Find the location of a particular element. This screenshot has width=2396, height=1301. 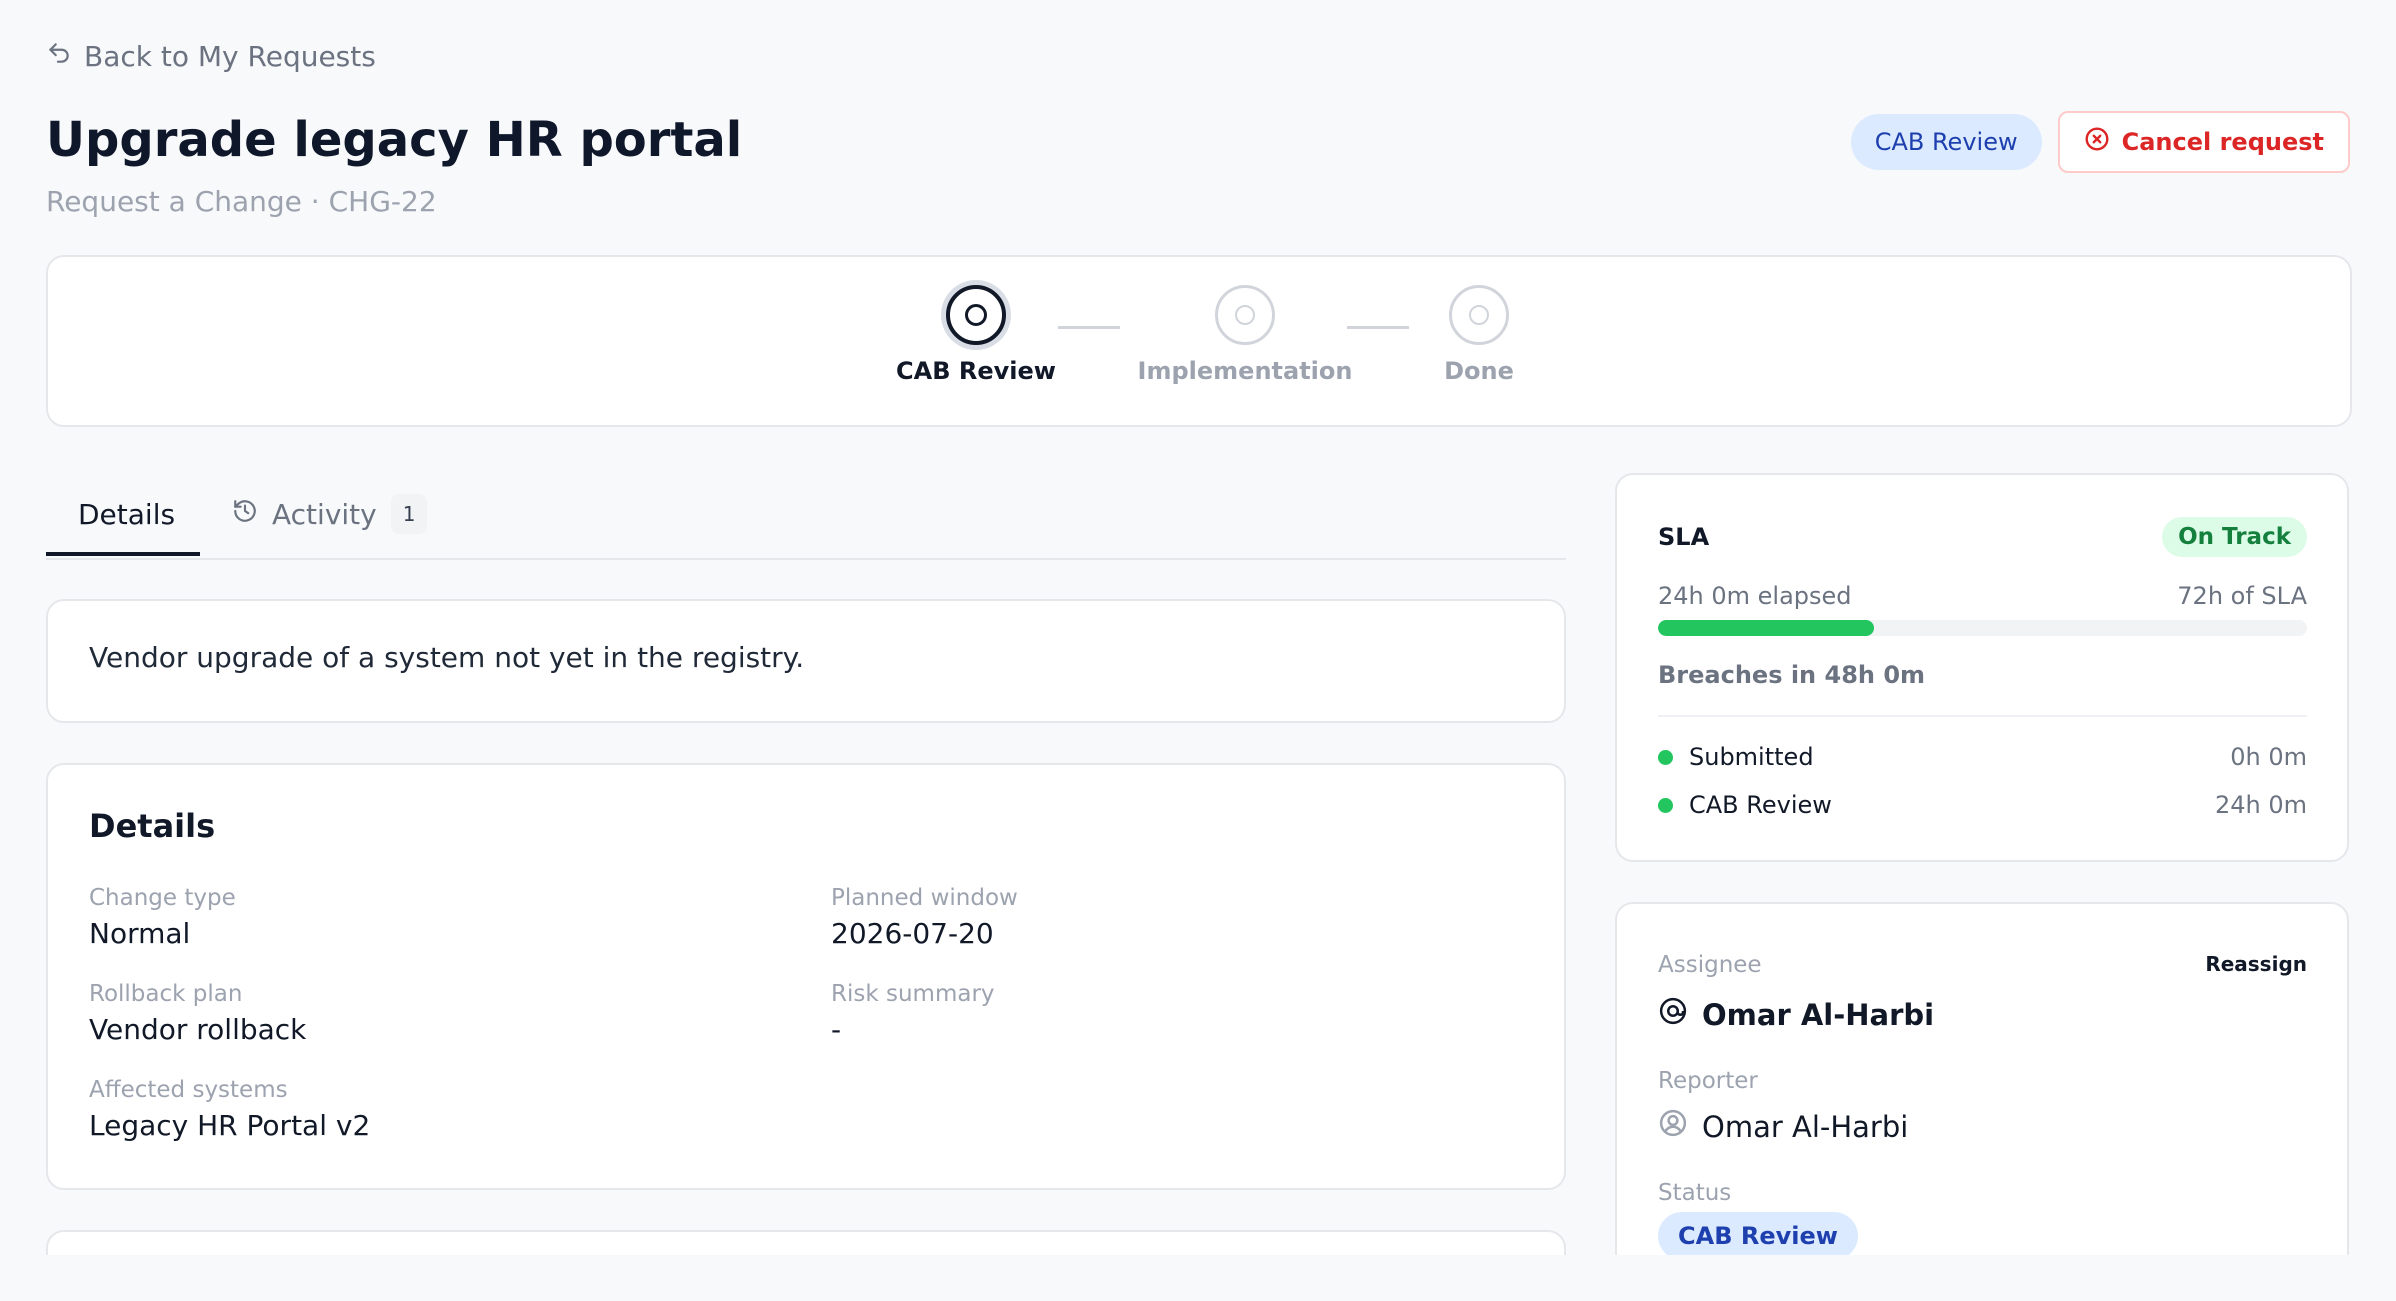

sla-total: 72h of SLA is located at coordinates (2242, 596).